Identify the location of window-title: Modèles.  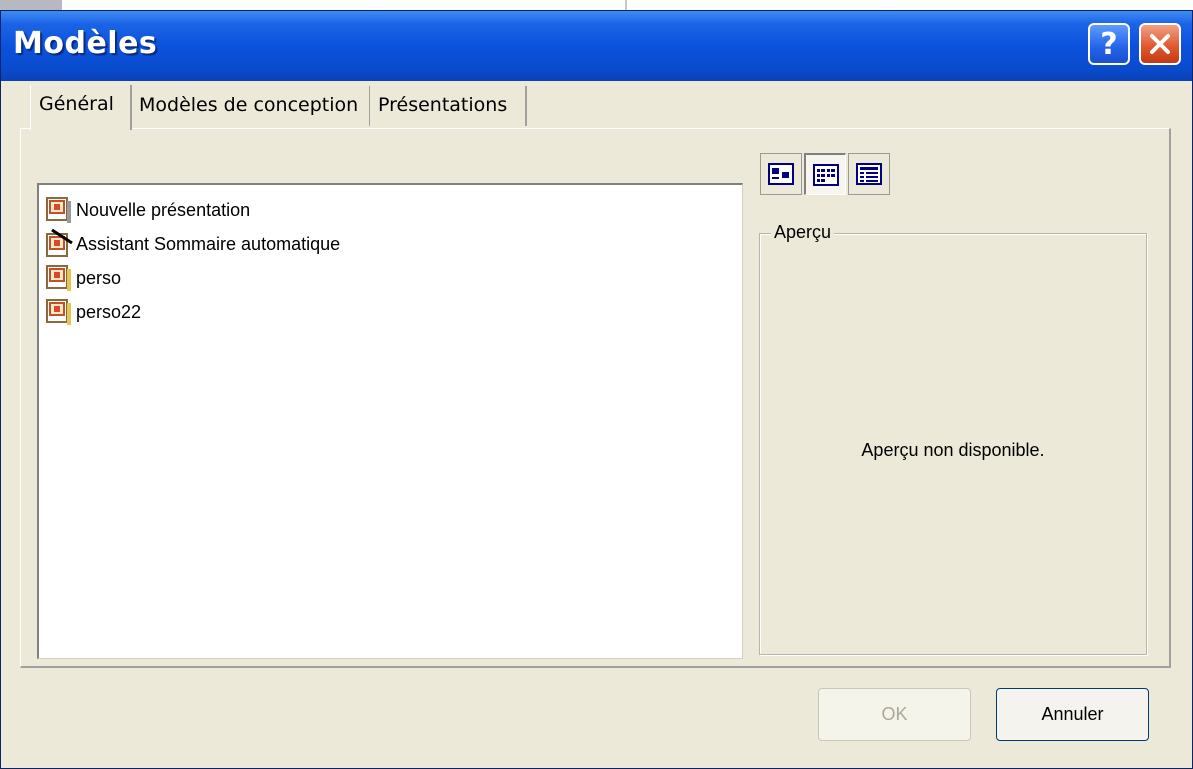
(85, 43).